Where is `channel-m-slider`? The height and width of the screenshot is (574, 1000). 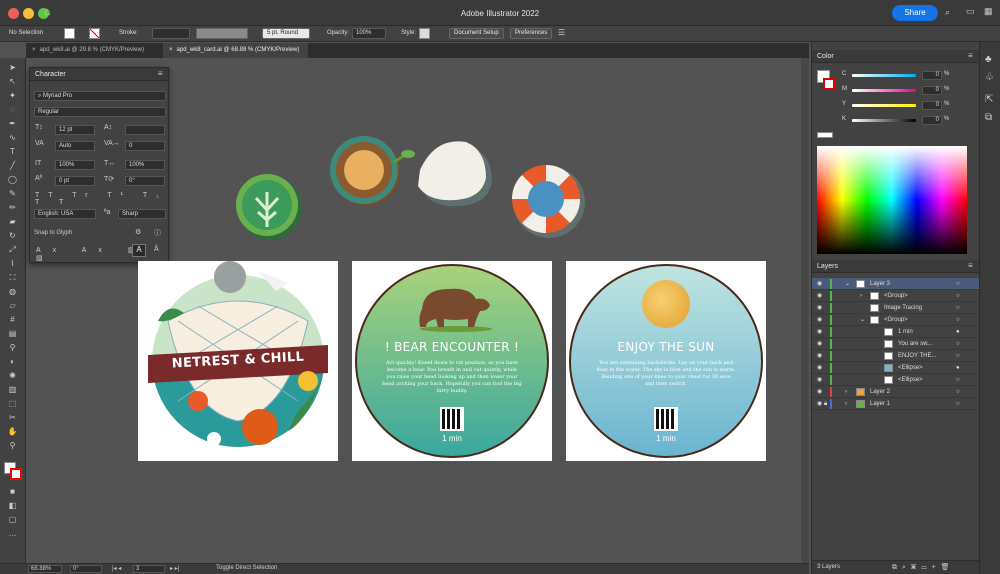
channel-m-slider is located at coordinates (884, 90).